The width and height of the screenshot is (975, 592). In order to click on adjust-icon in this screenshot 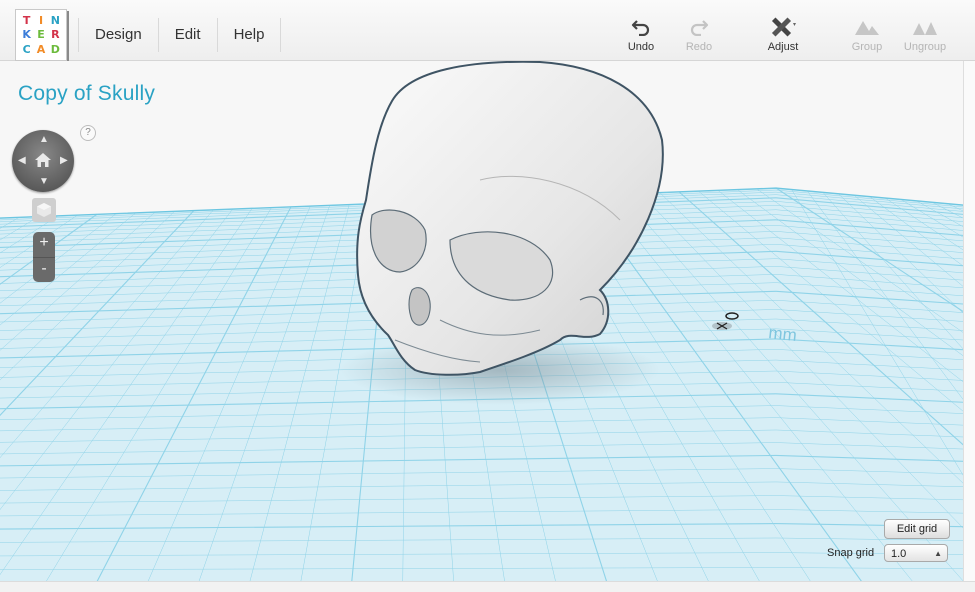, I will do `click(783, 27)`.